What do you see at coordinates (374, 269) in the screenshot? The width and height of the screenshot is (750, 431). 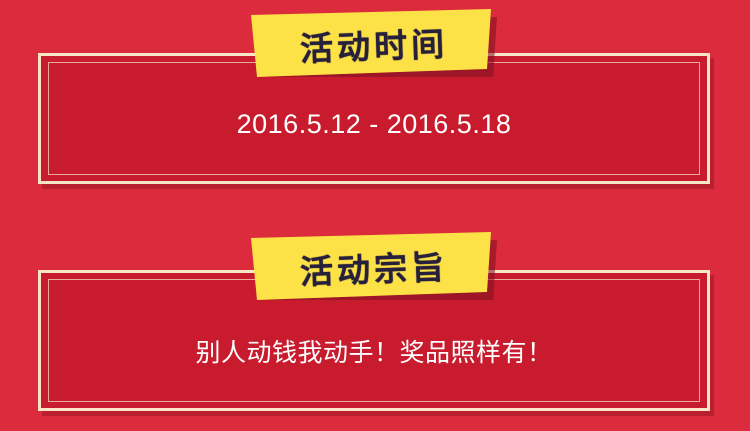 I see `activity-purpose-title: 活动宗旨` at bounding box center [374, 269].